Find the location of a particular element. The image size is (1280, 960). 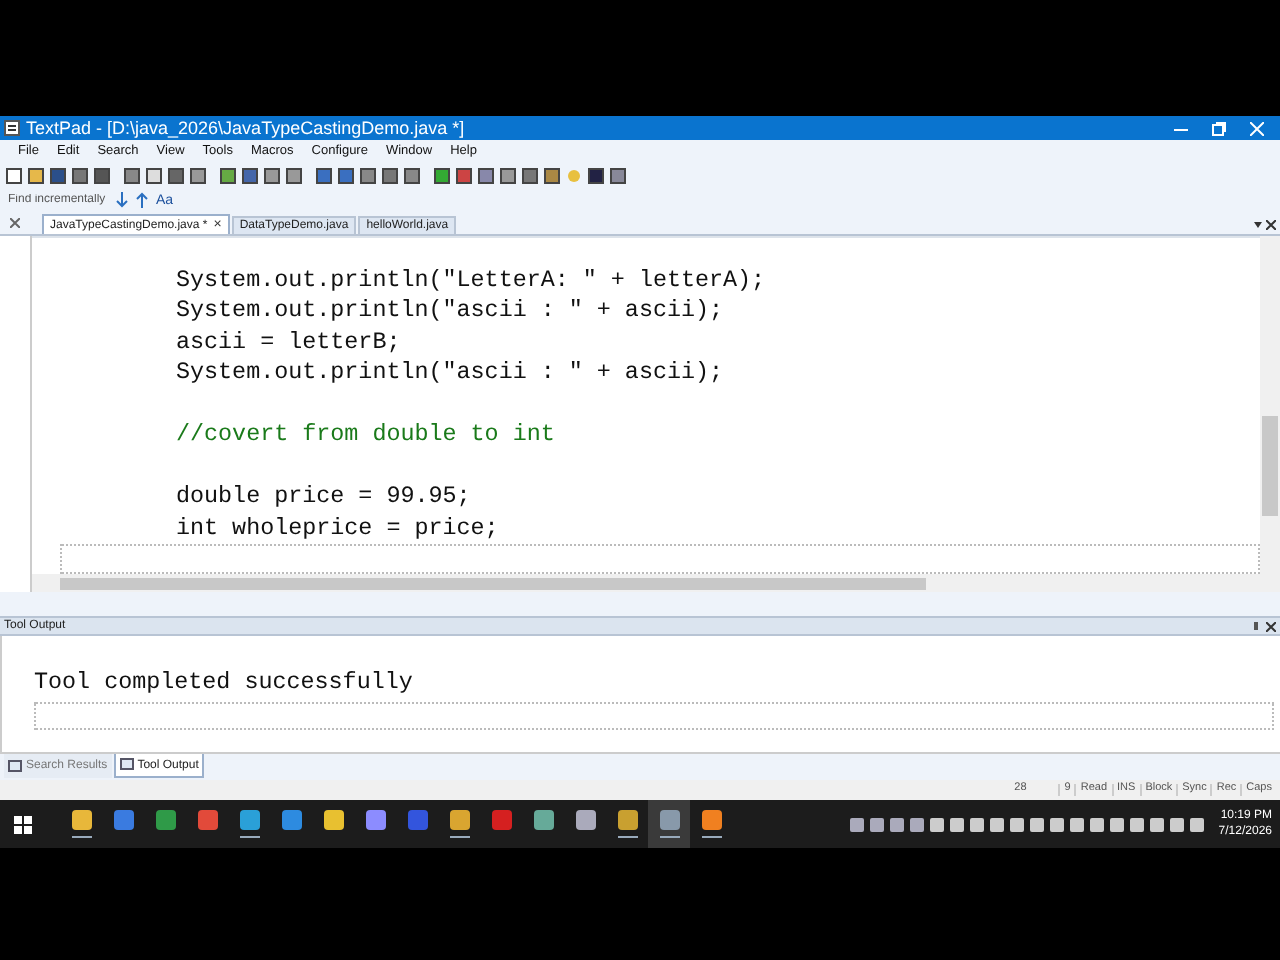

code-line: int wholeprice = price; is located at coordinates (337, 528).